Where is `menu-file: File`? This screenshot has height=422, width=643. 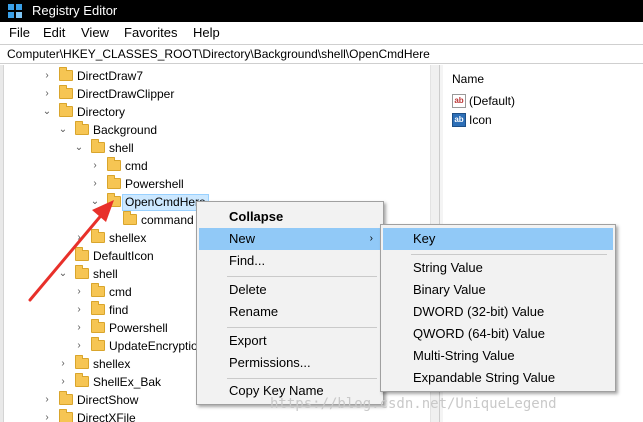 menu-file: File is located at coordinates (19, 32).